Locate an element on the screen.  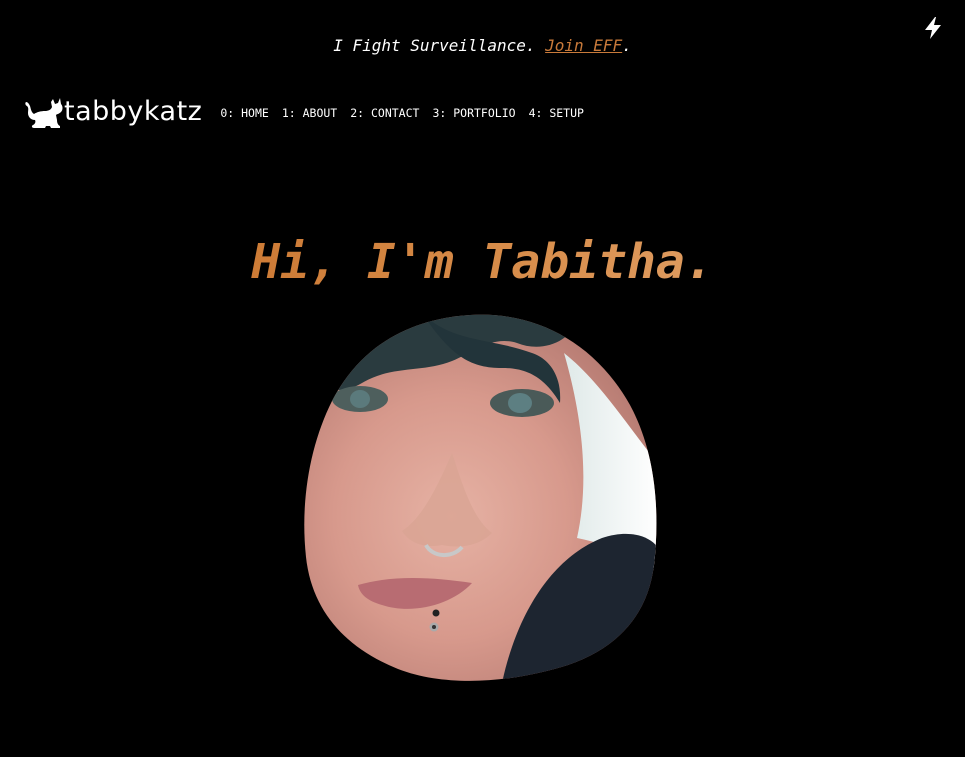
banner-text: I Fight Surveillance. is located at coordinates (439, 45).